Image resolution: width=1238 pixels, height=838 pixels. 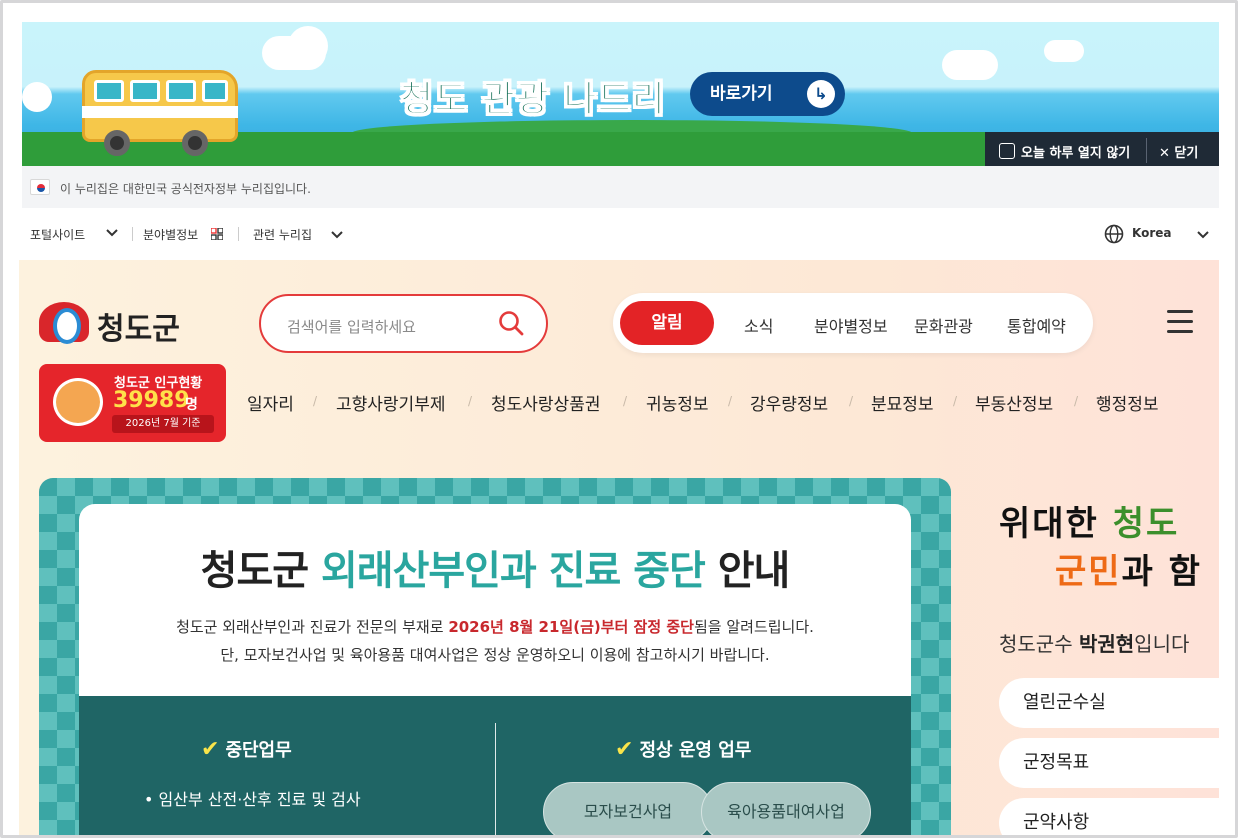 I want to click on dont-show-today-checkbox, so click(x=1007, y=151).